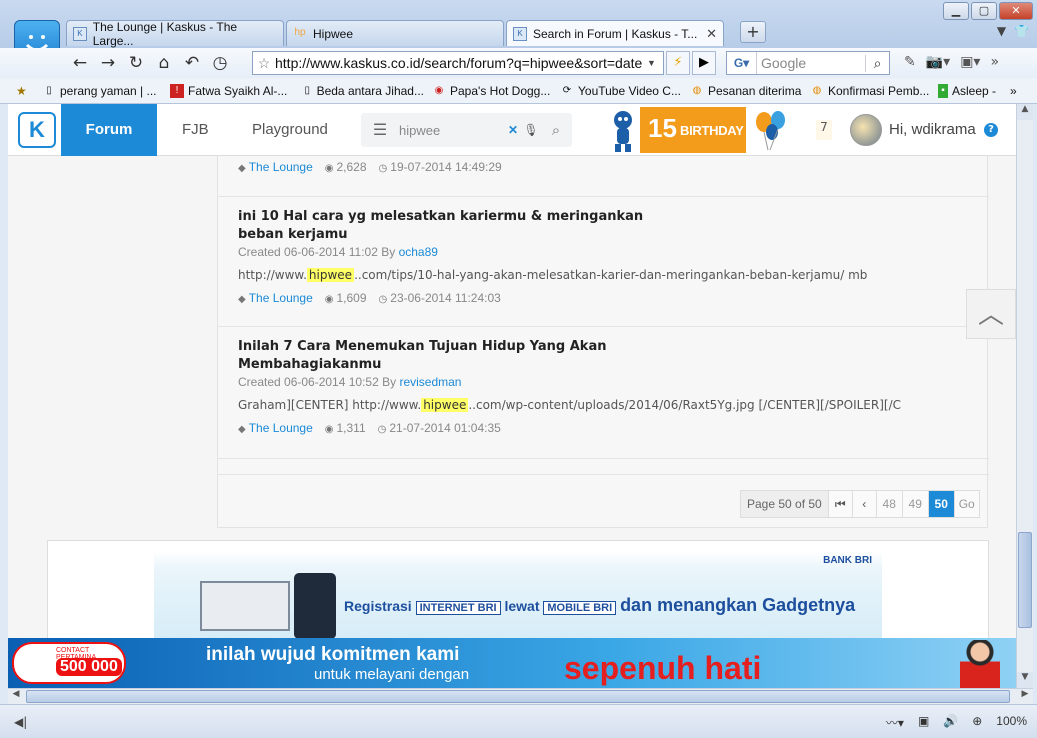  Describe the element at coordinates (315, 606) in the screenshot. I see `phone-image` at that location.